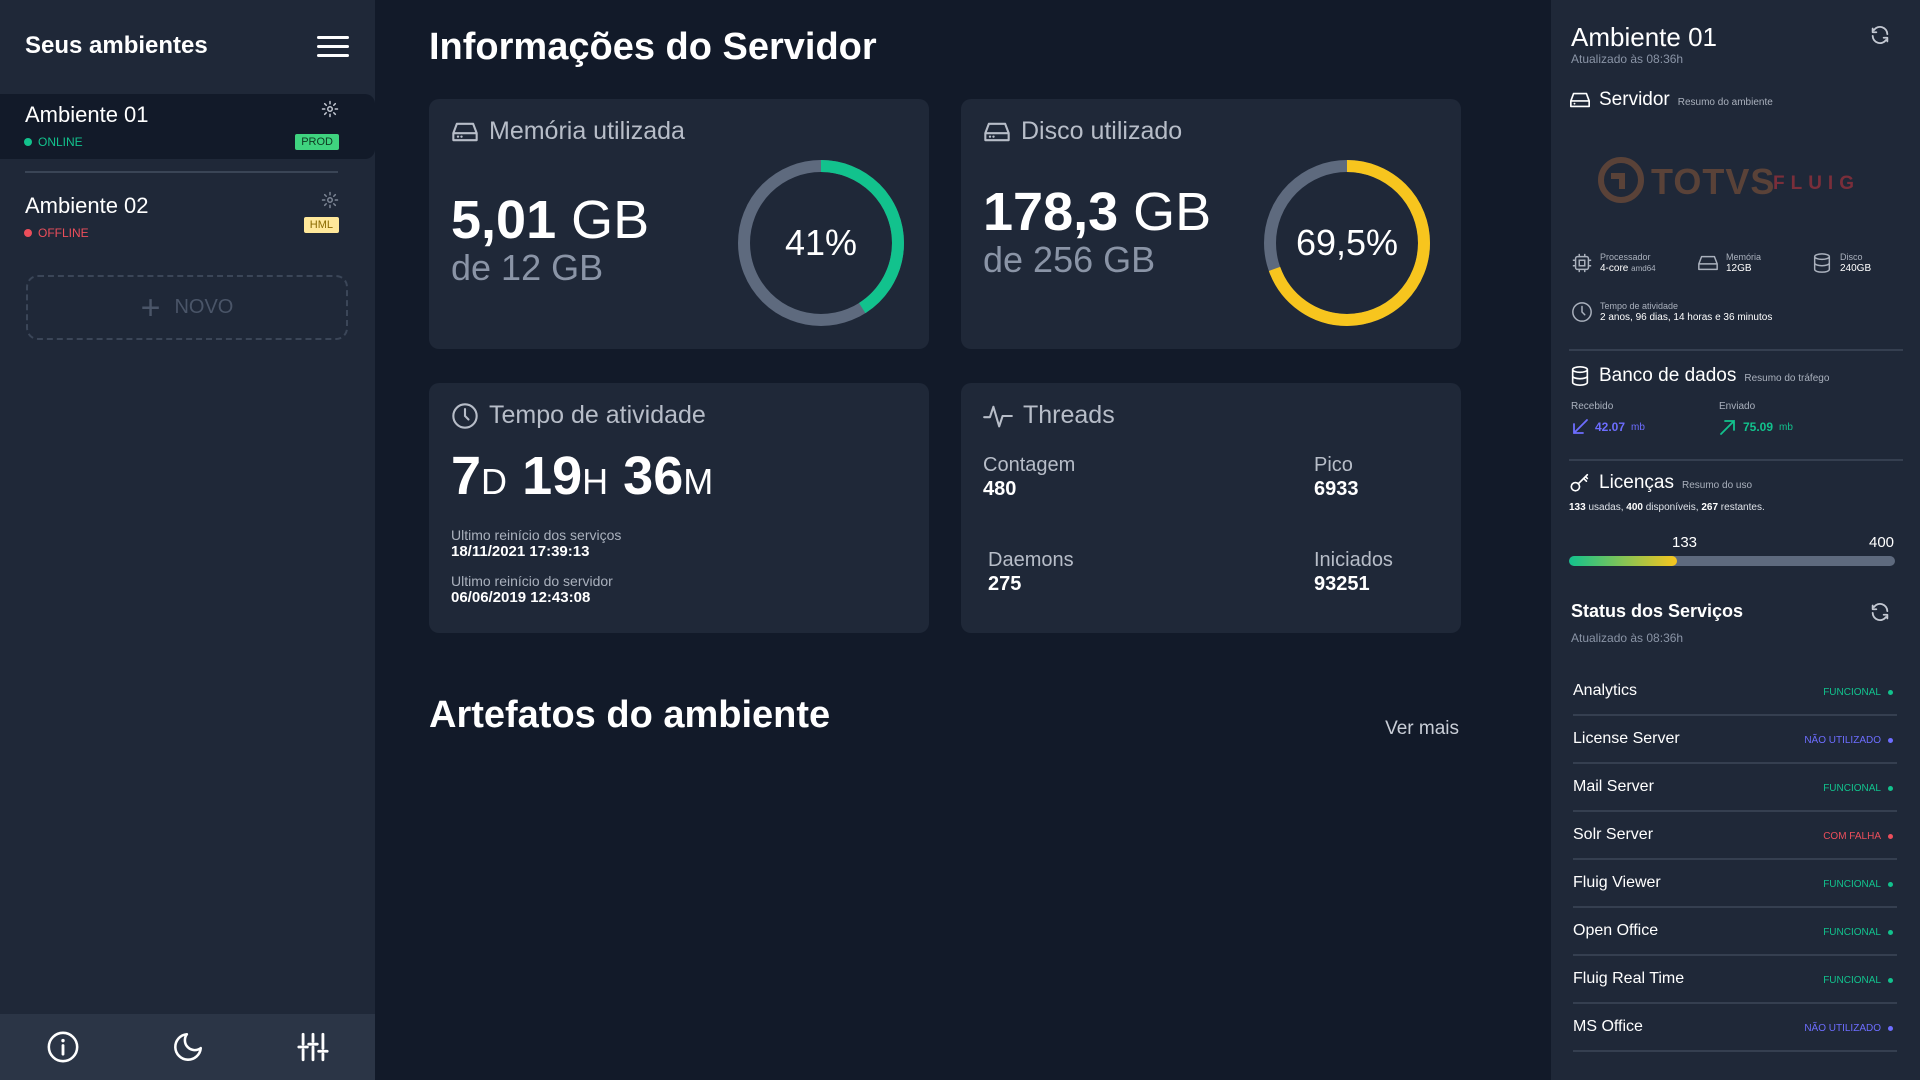 This screenshot has width=1920, height=1080. I want to click on threads-peak-label: Pico, so click(1333, 465).